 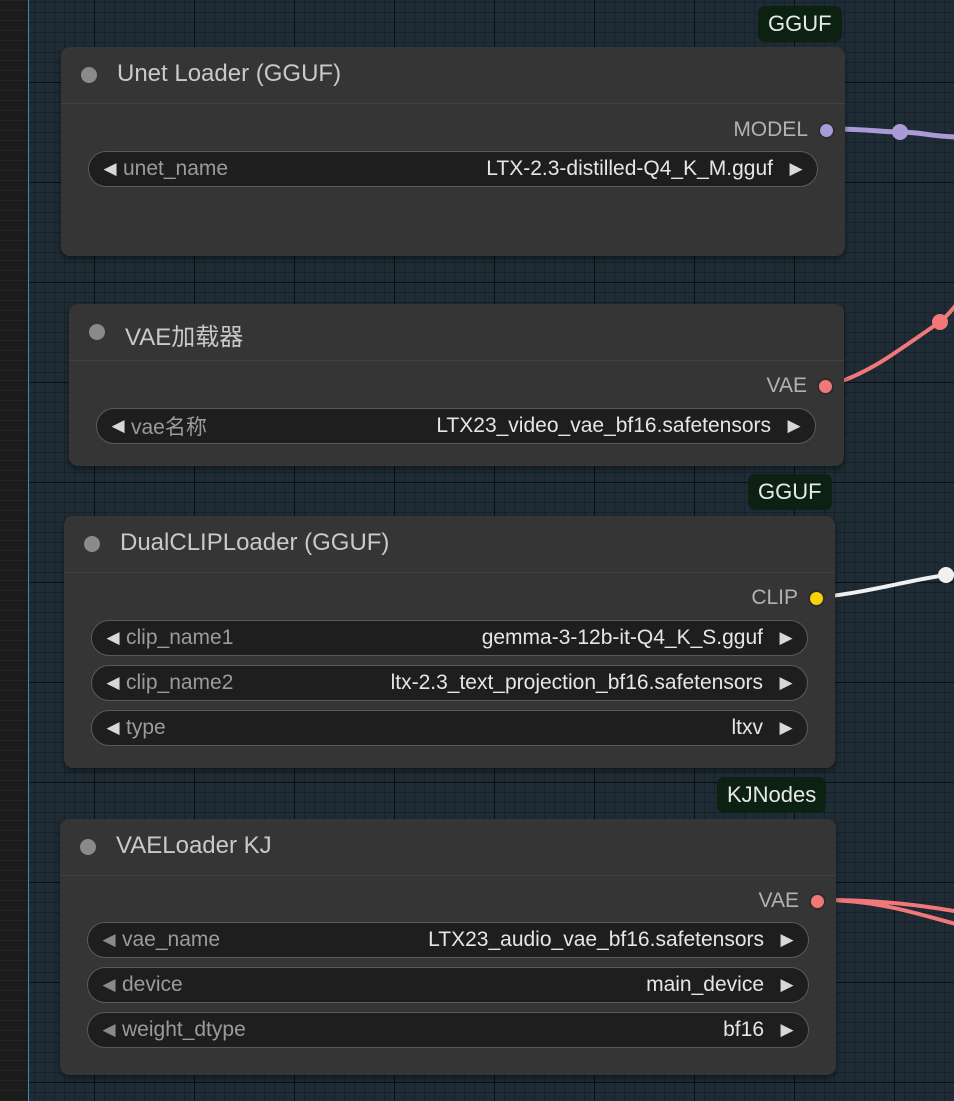 I want to click on clip-link-reroute, so click(x=946, y=575).